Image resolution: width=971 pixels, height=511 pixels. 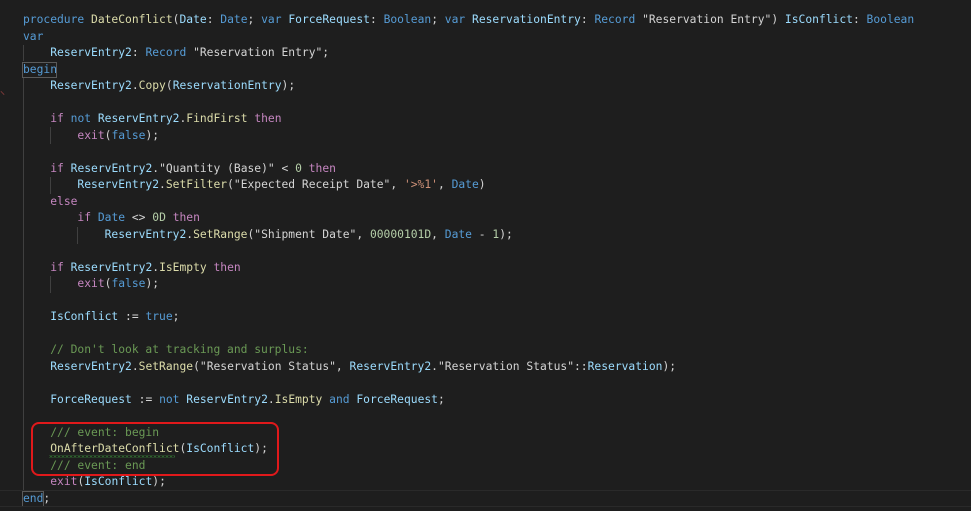 What do you see at coordinates (258, 52) in the screenshot?
I see `code-token: "Reservation Entry";` at bounding box center [258, 52].